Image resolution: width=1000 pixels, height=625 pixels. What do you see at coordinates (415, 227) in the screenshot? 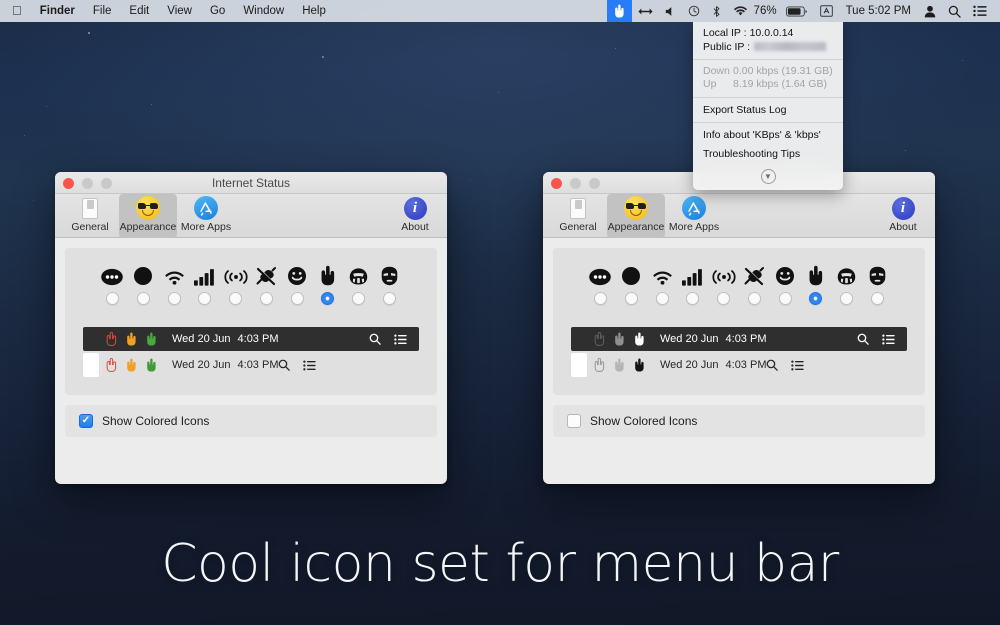
I see `about-label: About` at bounding box center [415, 227].